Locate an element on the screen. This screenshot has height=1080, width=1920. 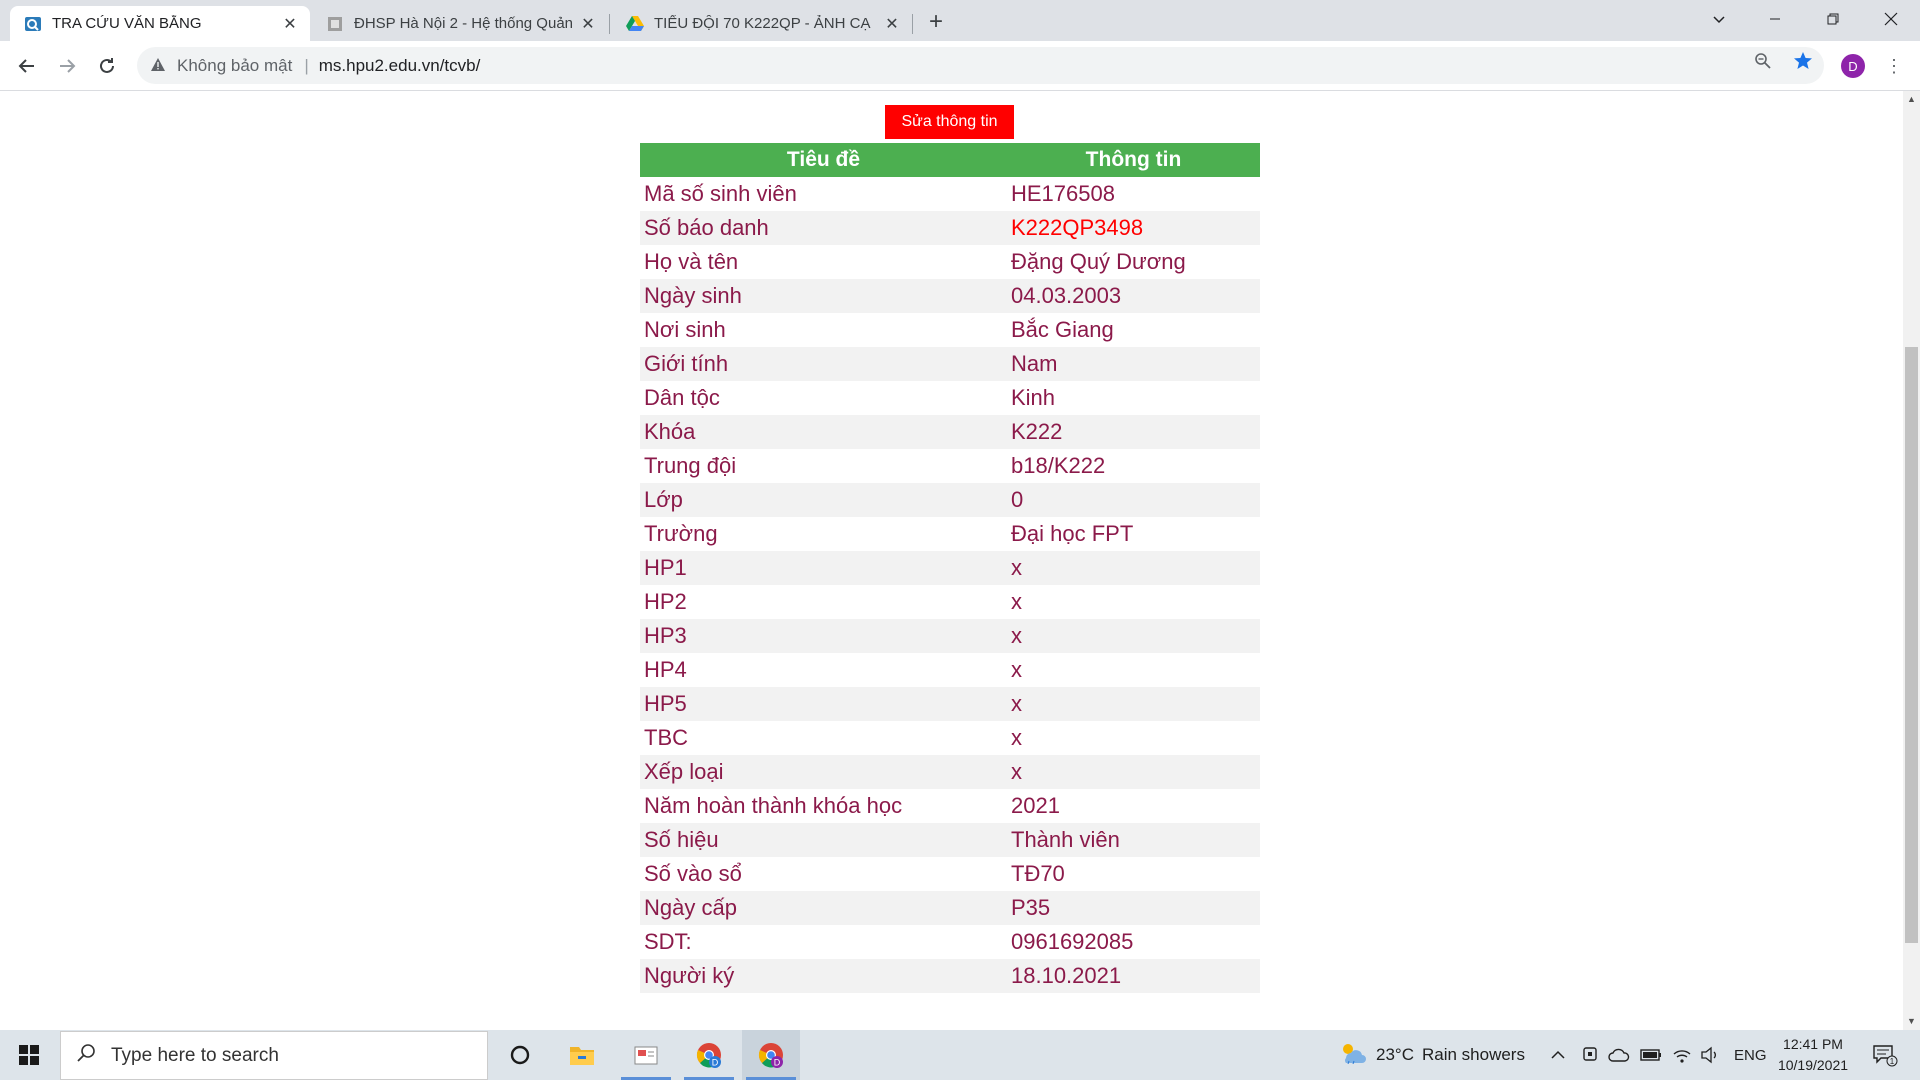
notification-center-icon: 1 is located at coordinates (1885, 1055).